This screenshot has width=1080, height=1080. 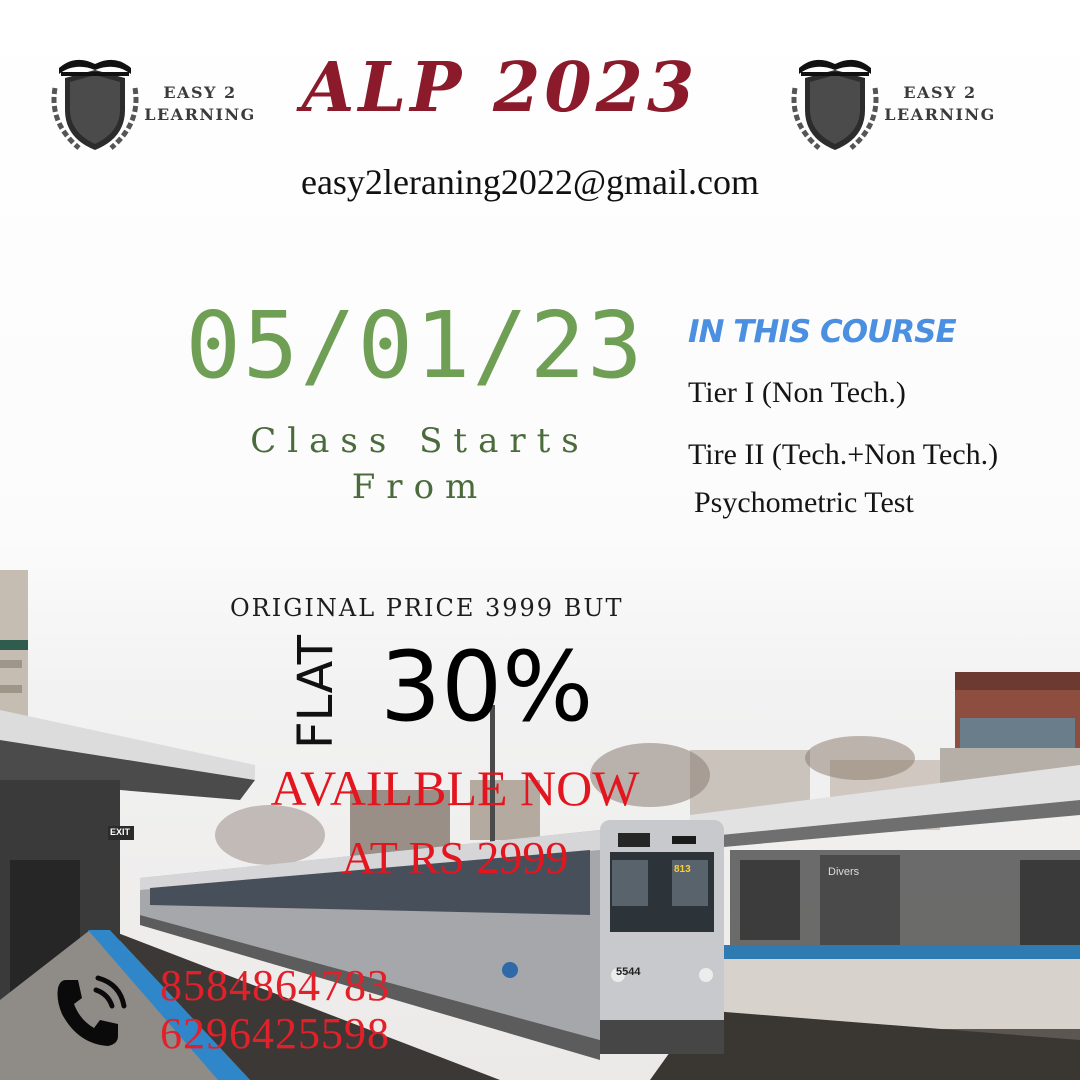 I want to click on logo-right-text: EASY 2 LEARNING, so click(x=940, y=104).